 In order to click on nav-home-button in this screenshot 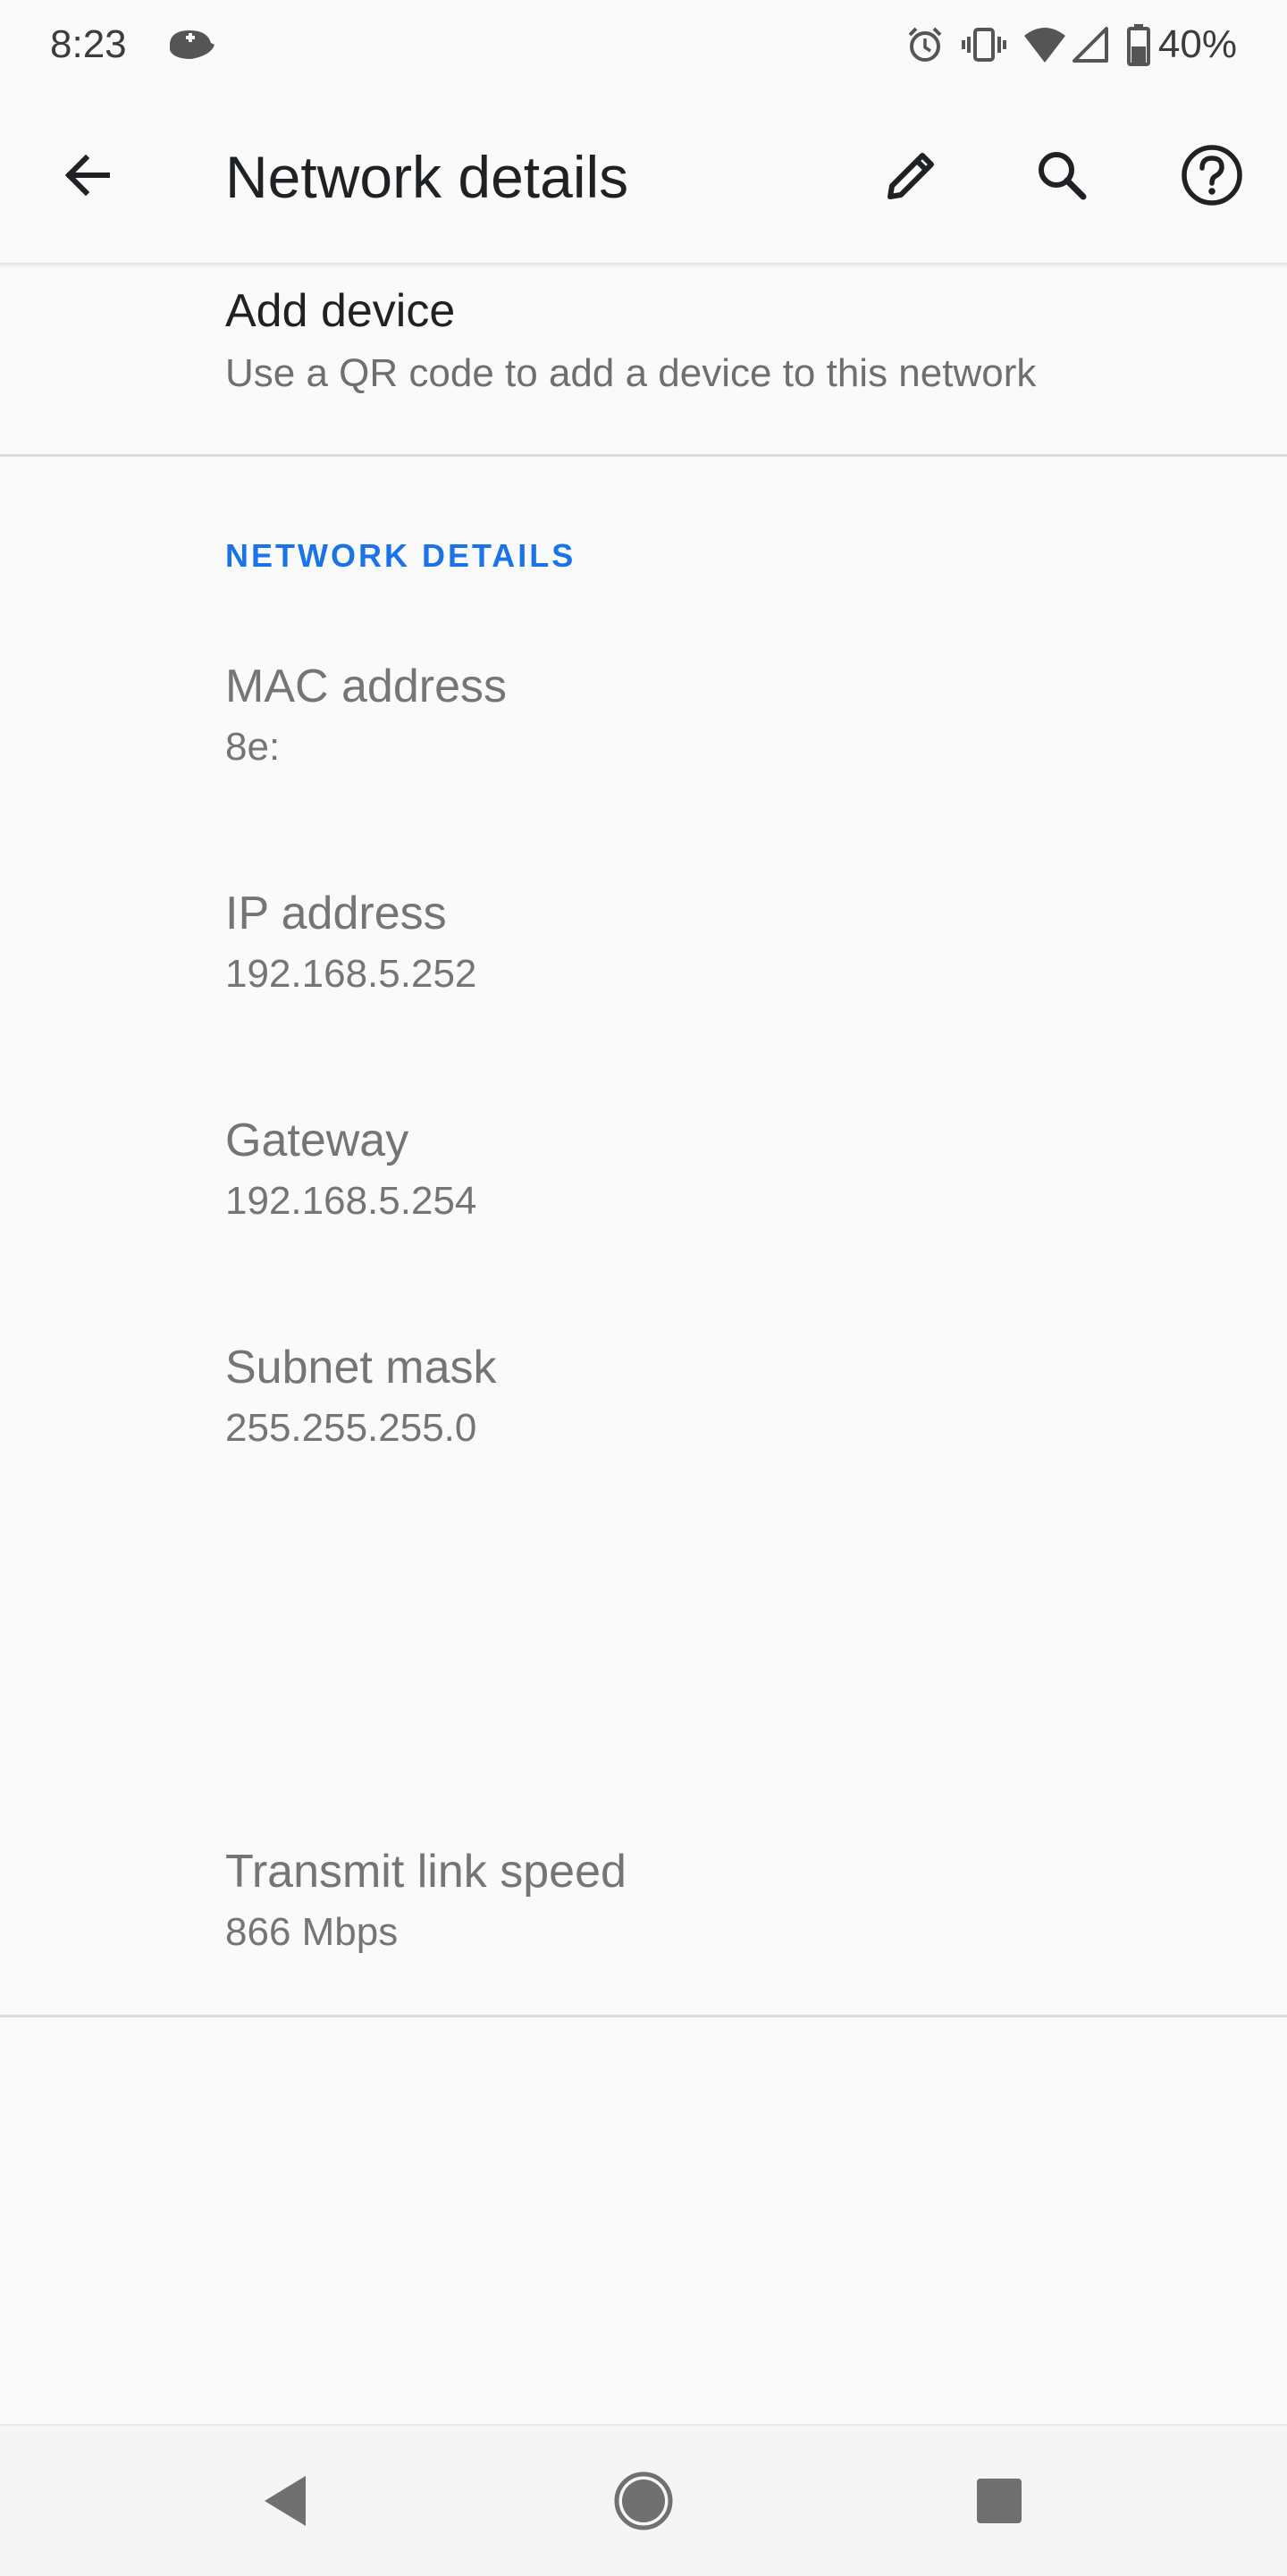, I will do `click(643, 2501)`.